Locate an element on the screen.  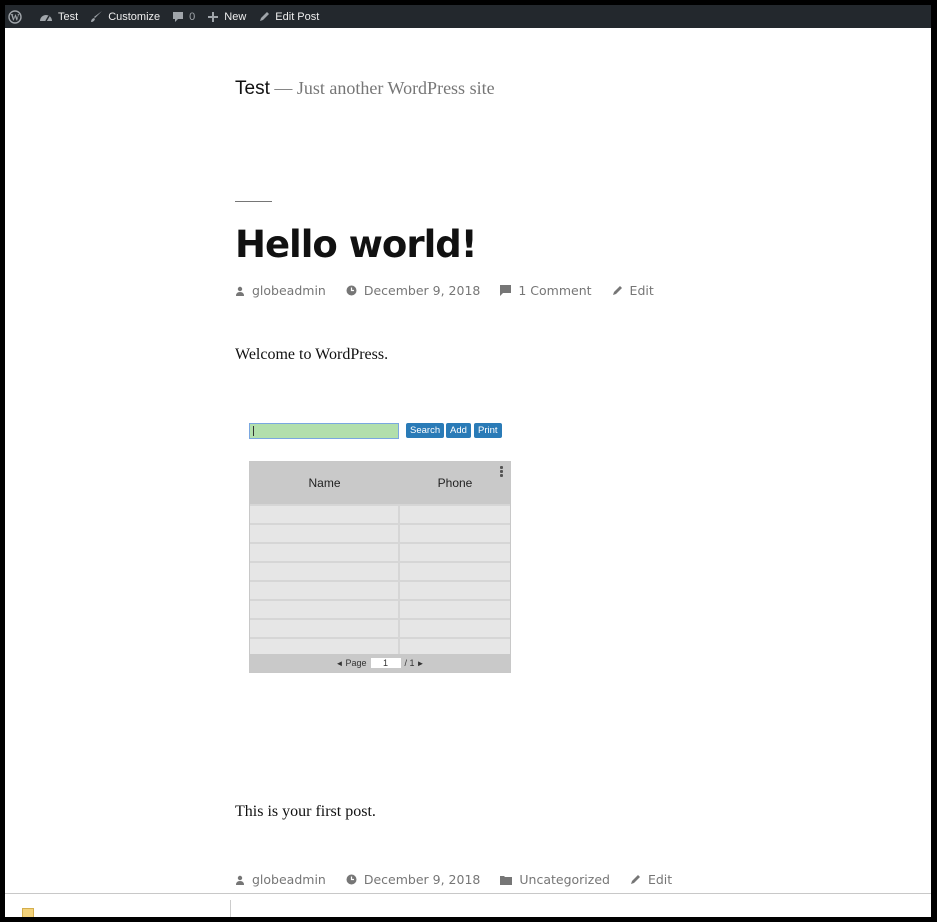
admin-bar-edit-post-label: Edit Post is located at coordinates (297, 16).